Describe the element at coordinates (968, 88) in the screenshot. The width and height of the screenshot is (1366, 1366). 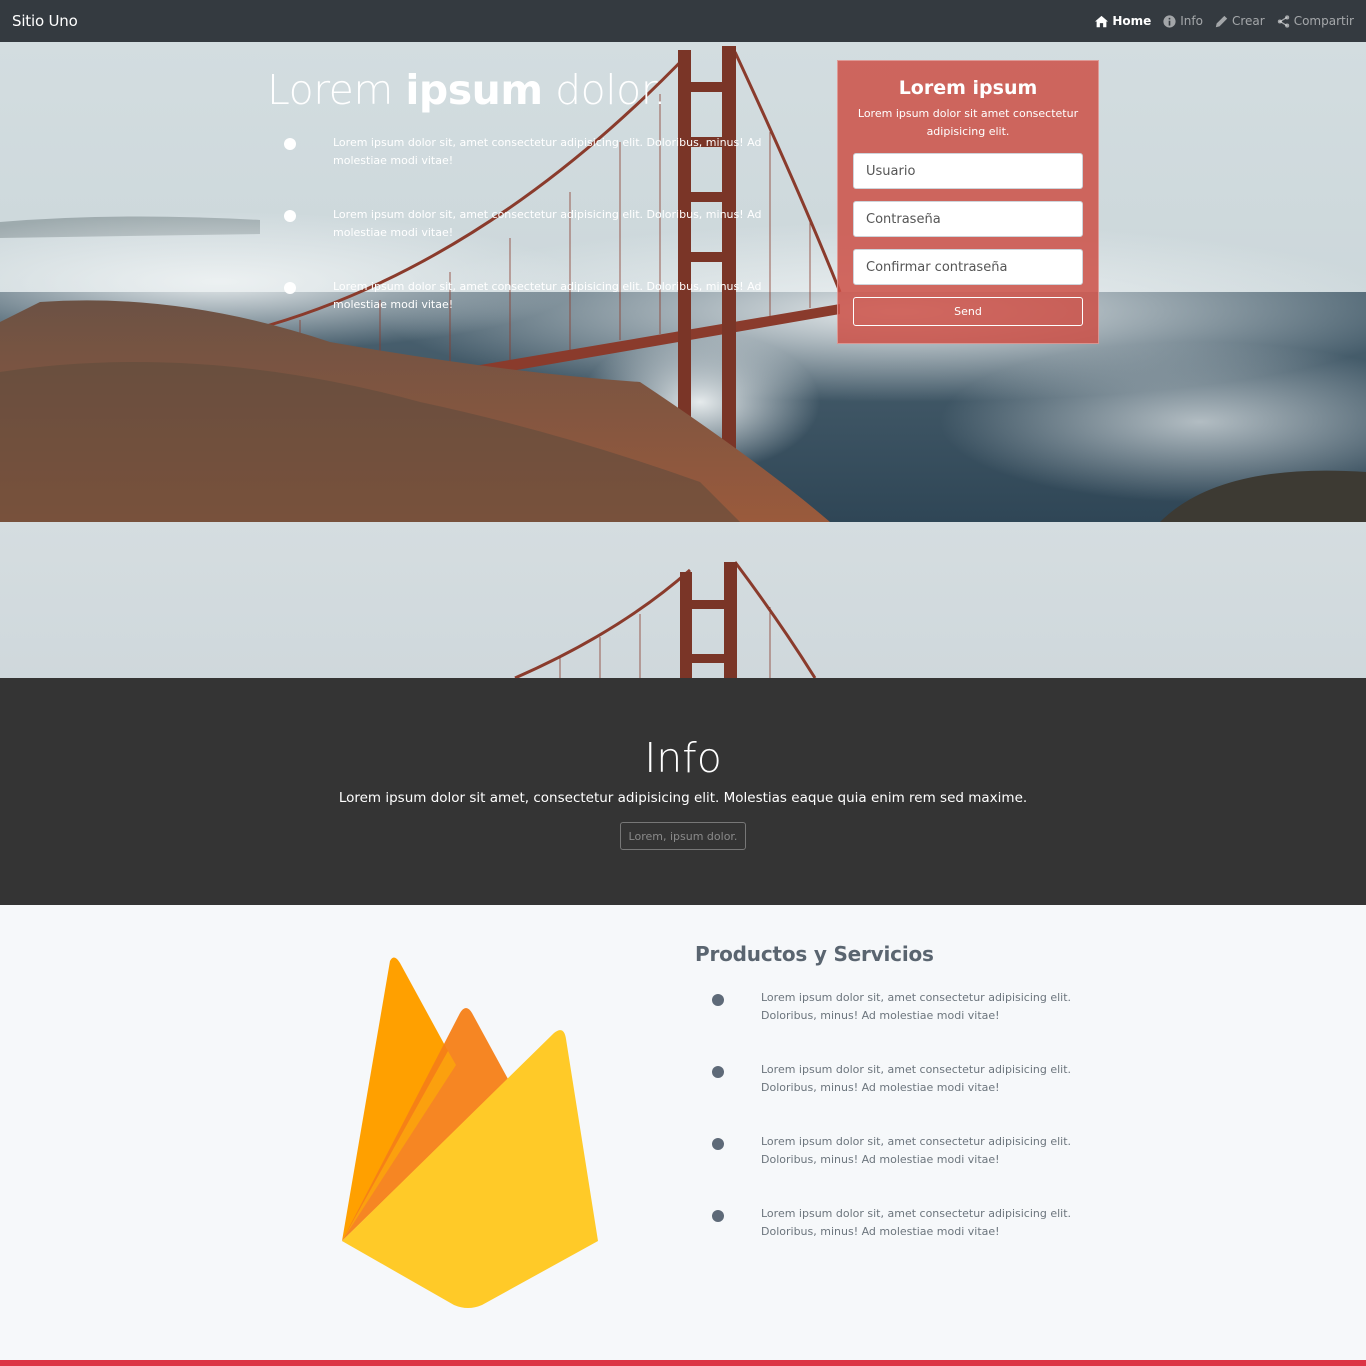
I see `form-title: Lorem ipsum` at that location.